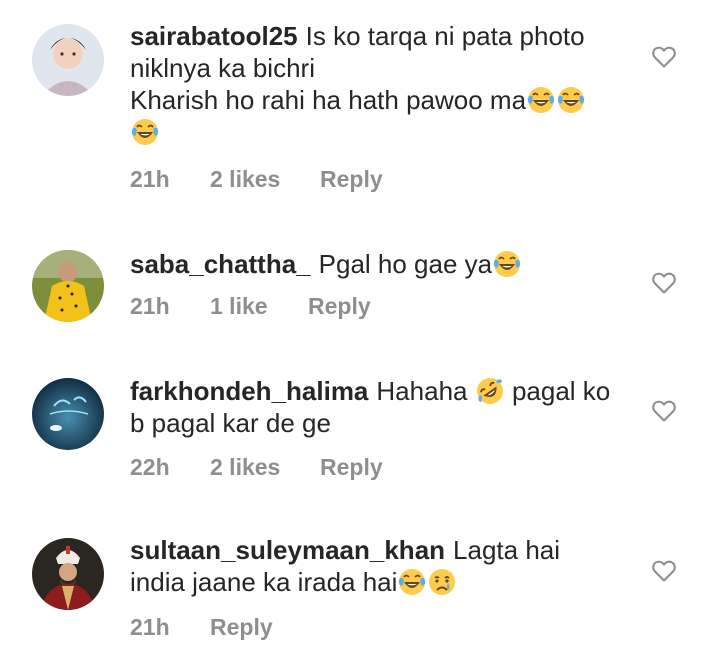 This screenshot has width=714, height=662. I want to click on comment-username: saba_chattha_, so click(220, 264).